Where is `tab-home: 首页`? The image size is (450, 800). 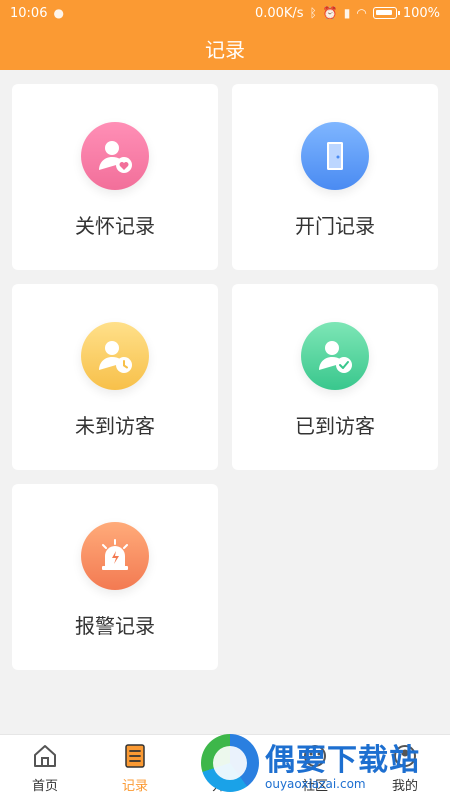
tab-home: 首页 is located at coordinates (45, 767).